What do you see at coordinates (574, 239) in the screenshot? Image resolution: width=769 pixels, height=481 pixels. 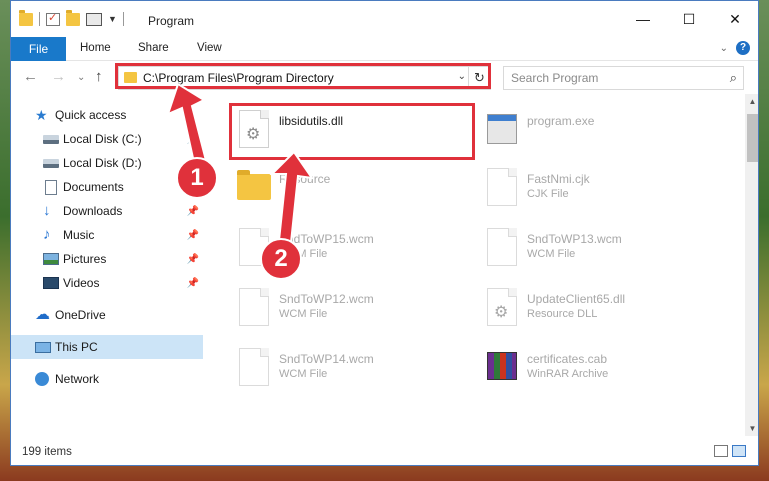 I see `file-name: SndToWP13.wcm` at bounding box center [574, 239].